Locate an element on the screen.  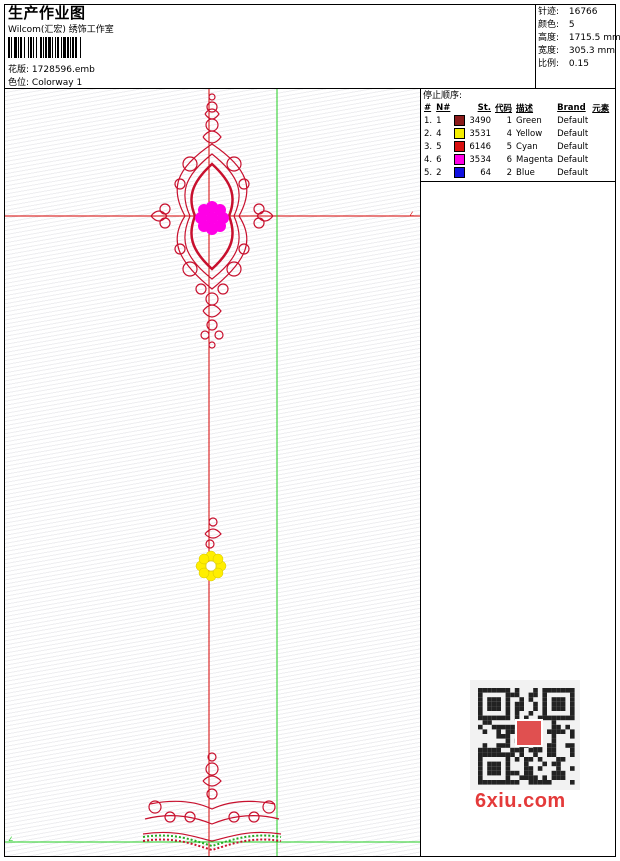
cell-stitches: 64 is located at coordinates (486, 172).